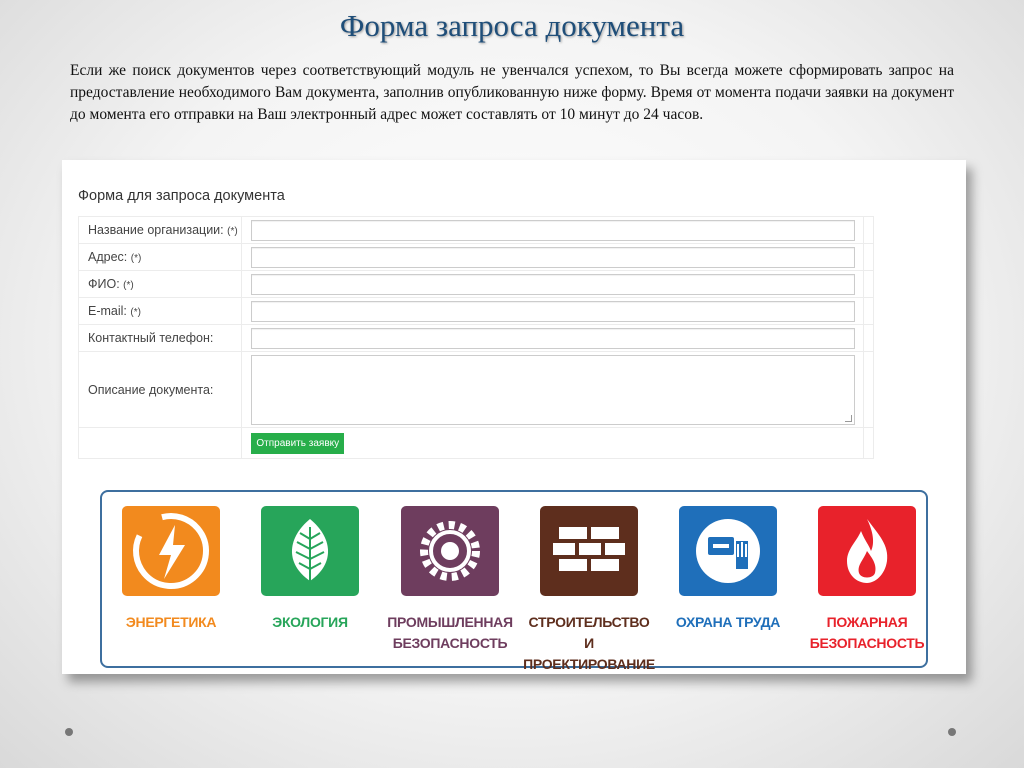 This screenshot has height=768, width=1024. I want to click on industrial-safety-tile, so click(450, 551).